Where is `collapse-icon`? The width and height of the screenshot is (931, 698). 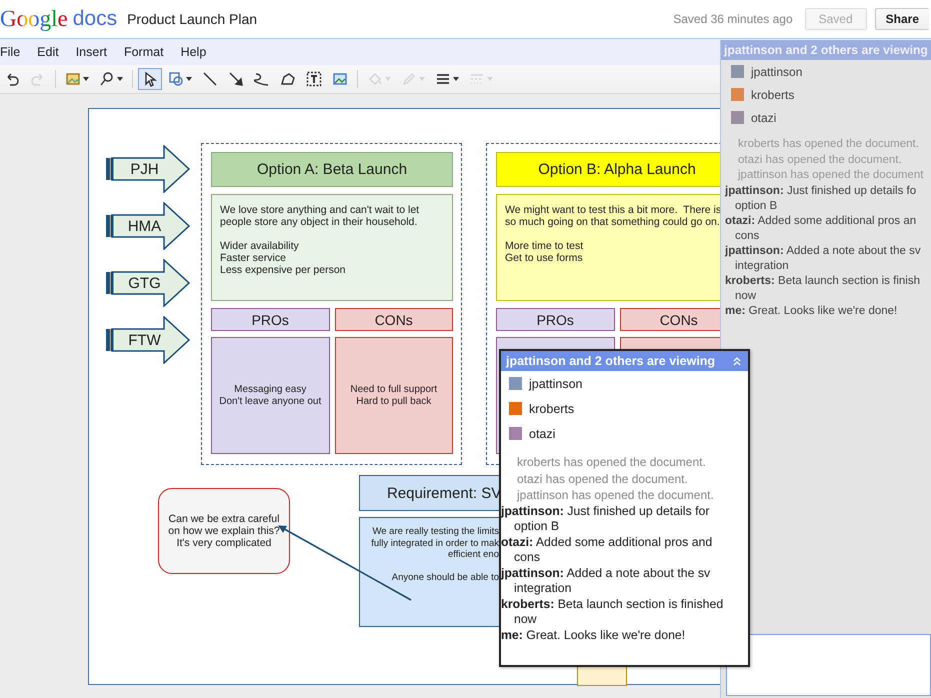 collapse-icon is located at coordinates (737, 361).